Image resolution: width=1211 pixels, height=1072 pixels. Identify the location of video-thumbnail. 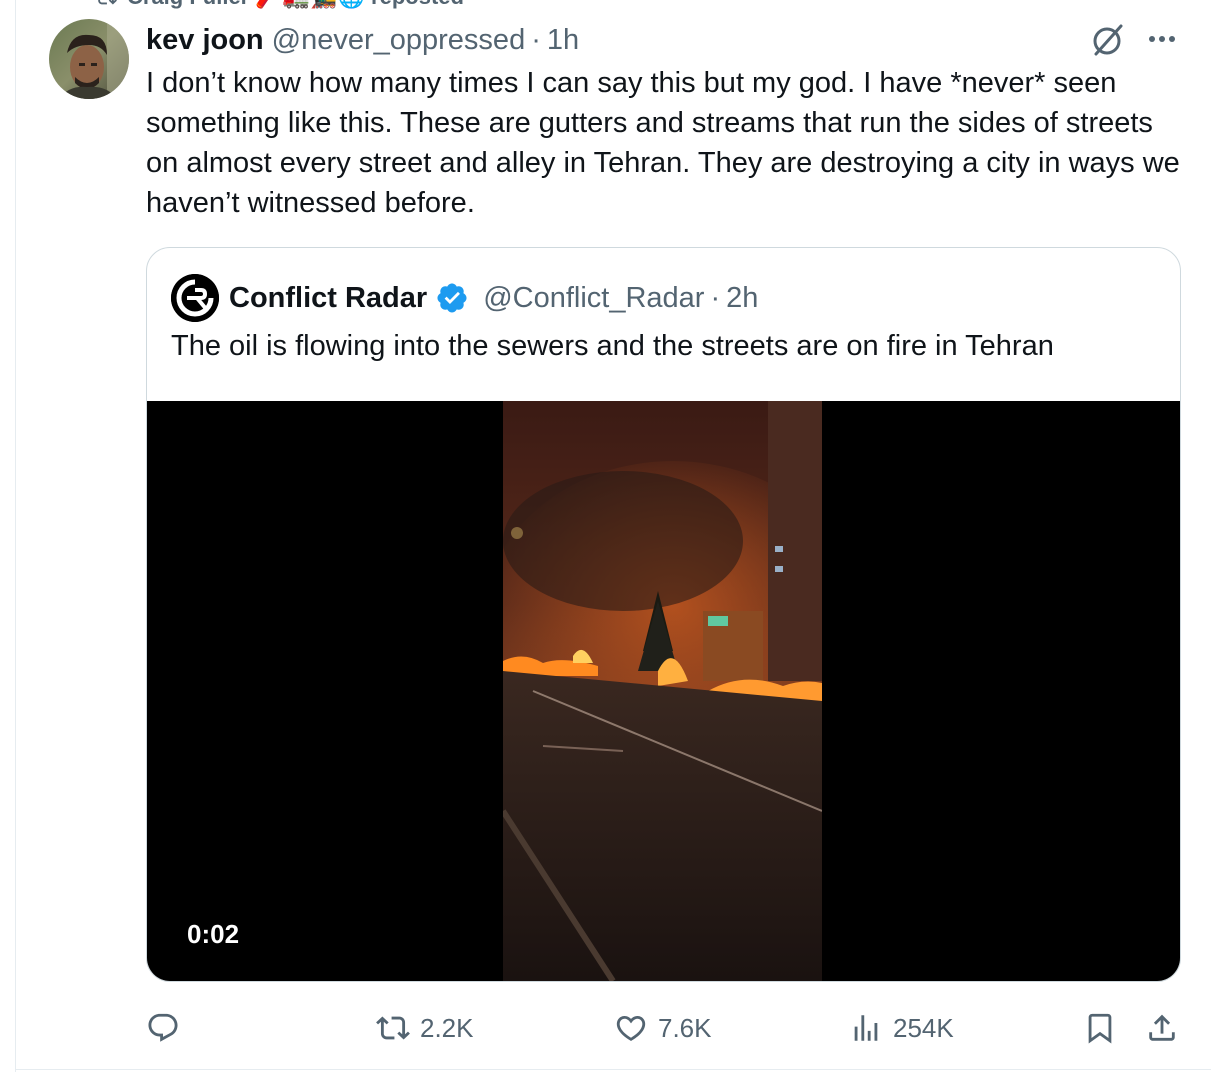
(662, 691).